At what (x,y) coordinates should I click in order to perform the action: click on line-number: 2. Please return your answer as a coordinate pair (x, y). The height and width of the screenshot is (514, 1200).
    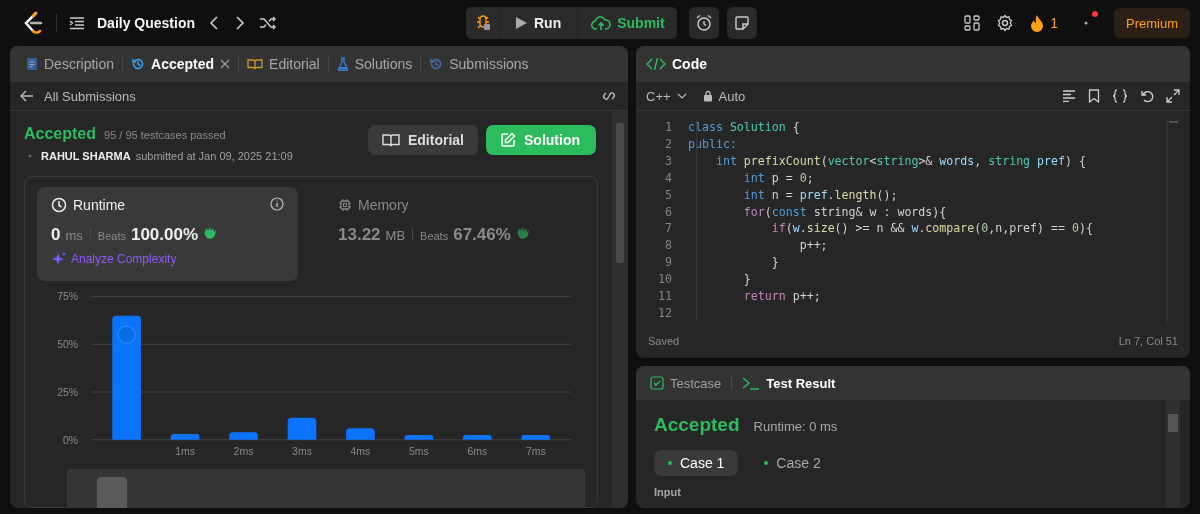
    Looking at the image, I should click on (668, 144).